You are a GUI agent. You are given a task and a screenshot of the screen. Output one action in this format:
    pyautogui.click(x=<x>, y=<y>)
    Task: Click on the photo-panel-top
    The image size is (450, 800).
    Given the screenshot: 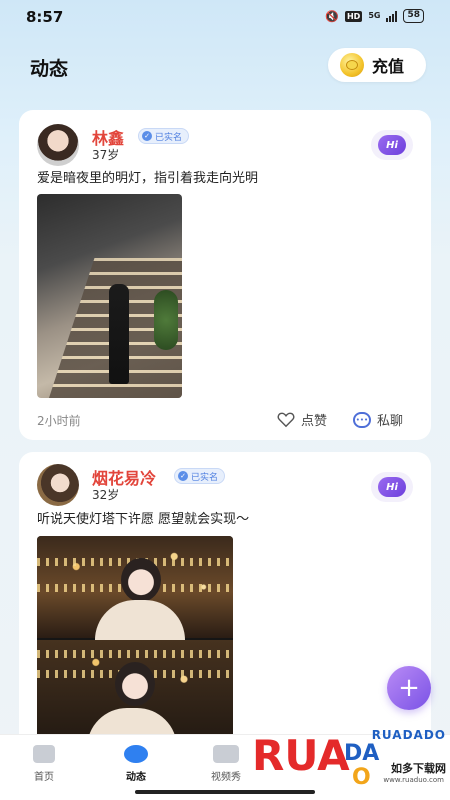 What is the action you would take?
    pyautogui.click(x=135, y=588)
    